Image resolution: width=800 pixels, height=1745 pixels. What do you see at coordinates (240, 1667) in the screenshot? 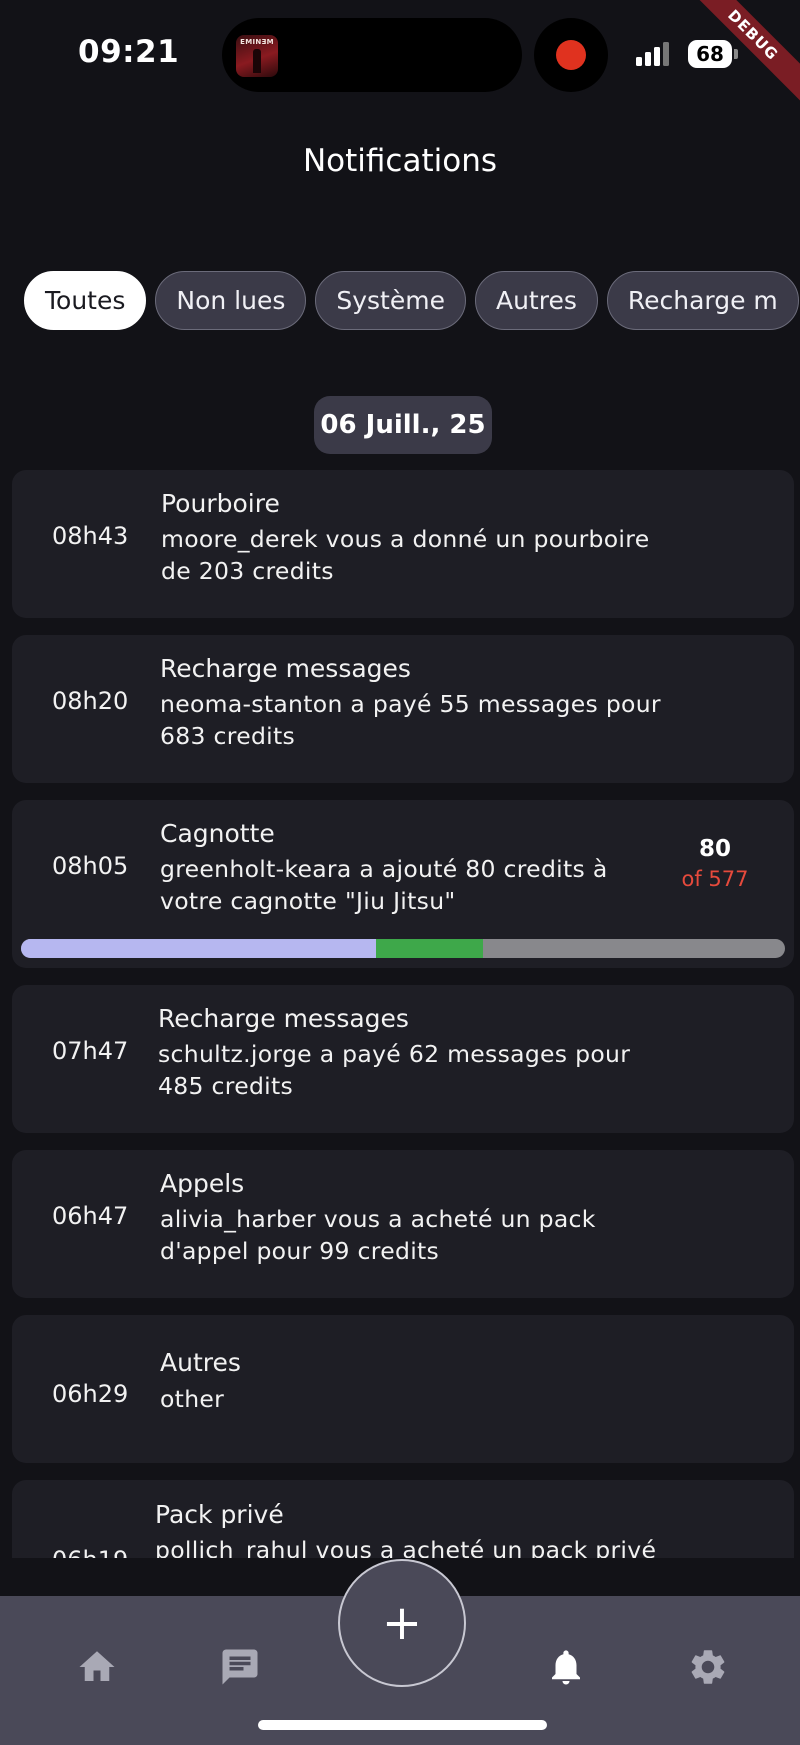
I see `chat-icon` at bounding box center [240, 1667].